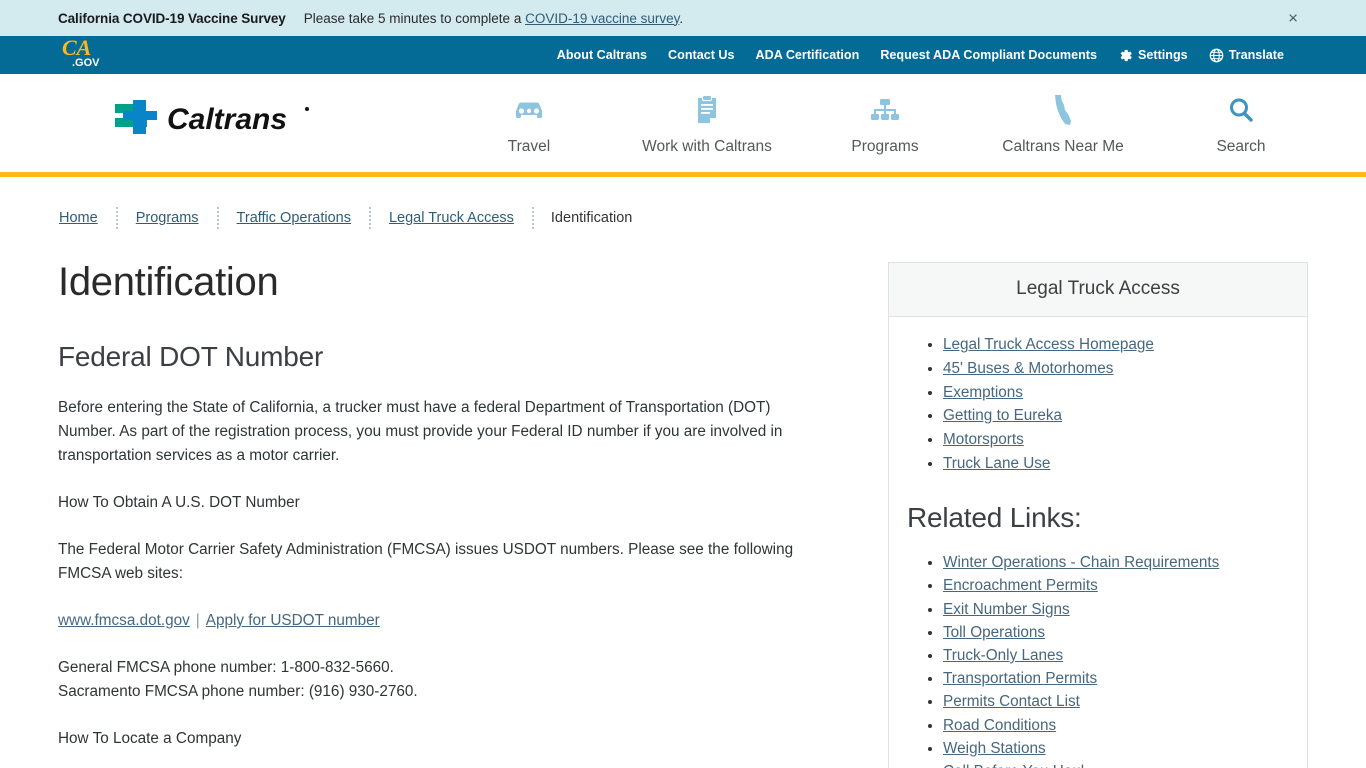  Describe the element at coordinates (1125, 415) in the screenshot. I see `list-item: Getting to Eureka` at that location.